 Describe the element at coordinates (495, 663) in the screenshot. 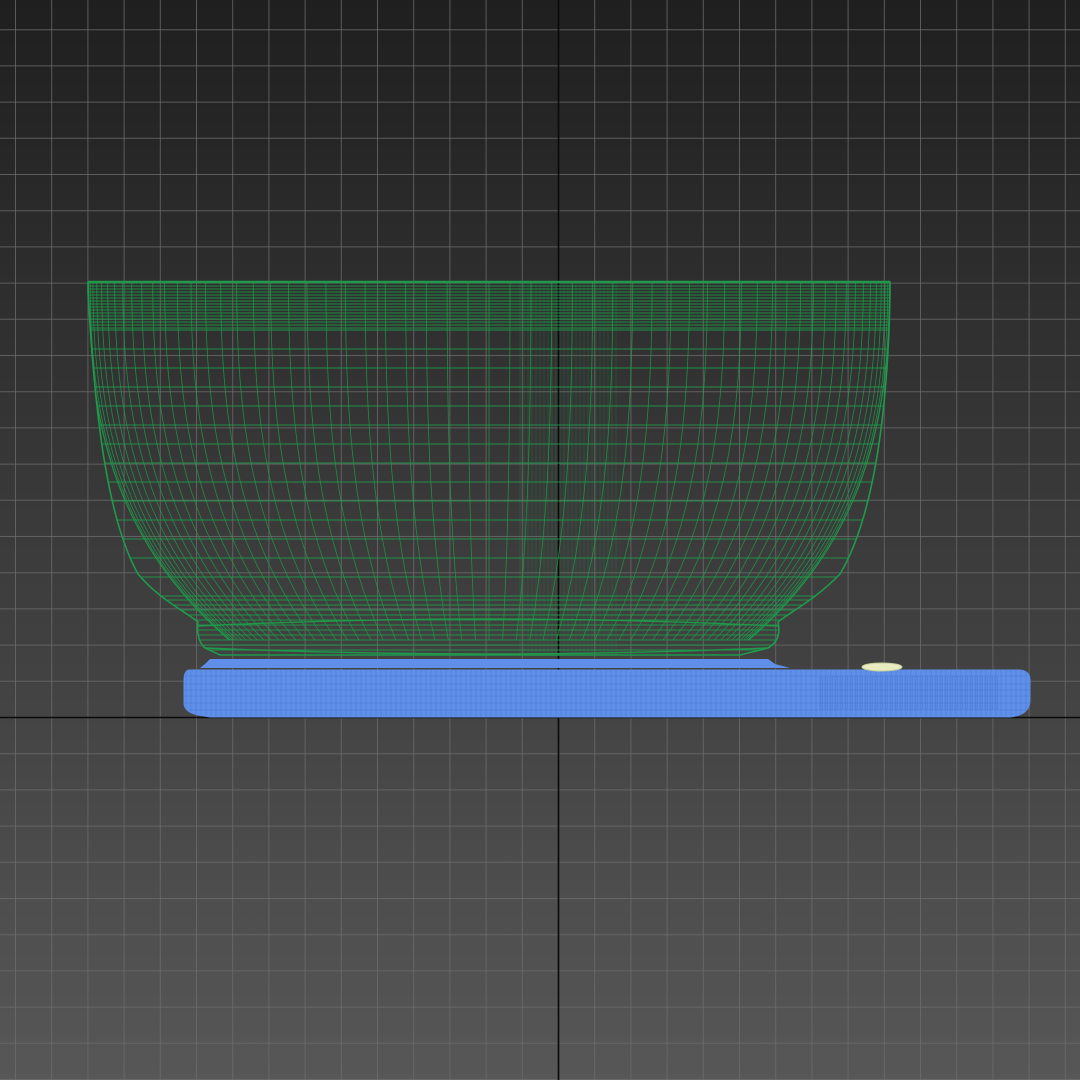

I see `tray-step` at that location.